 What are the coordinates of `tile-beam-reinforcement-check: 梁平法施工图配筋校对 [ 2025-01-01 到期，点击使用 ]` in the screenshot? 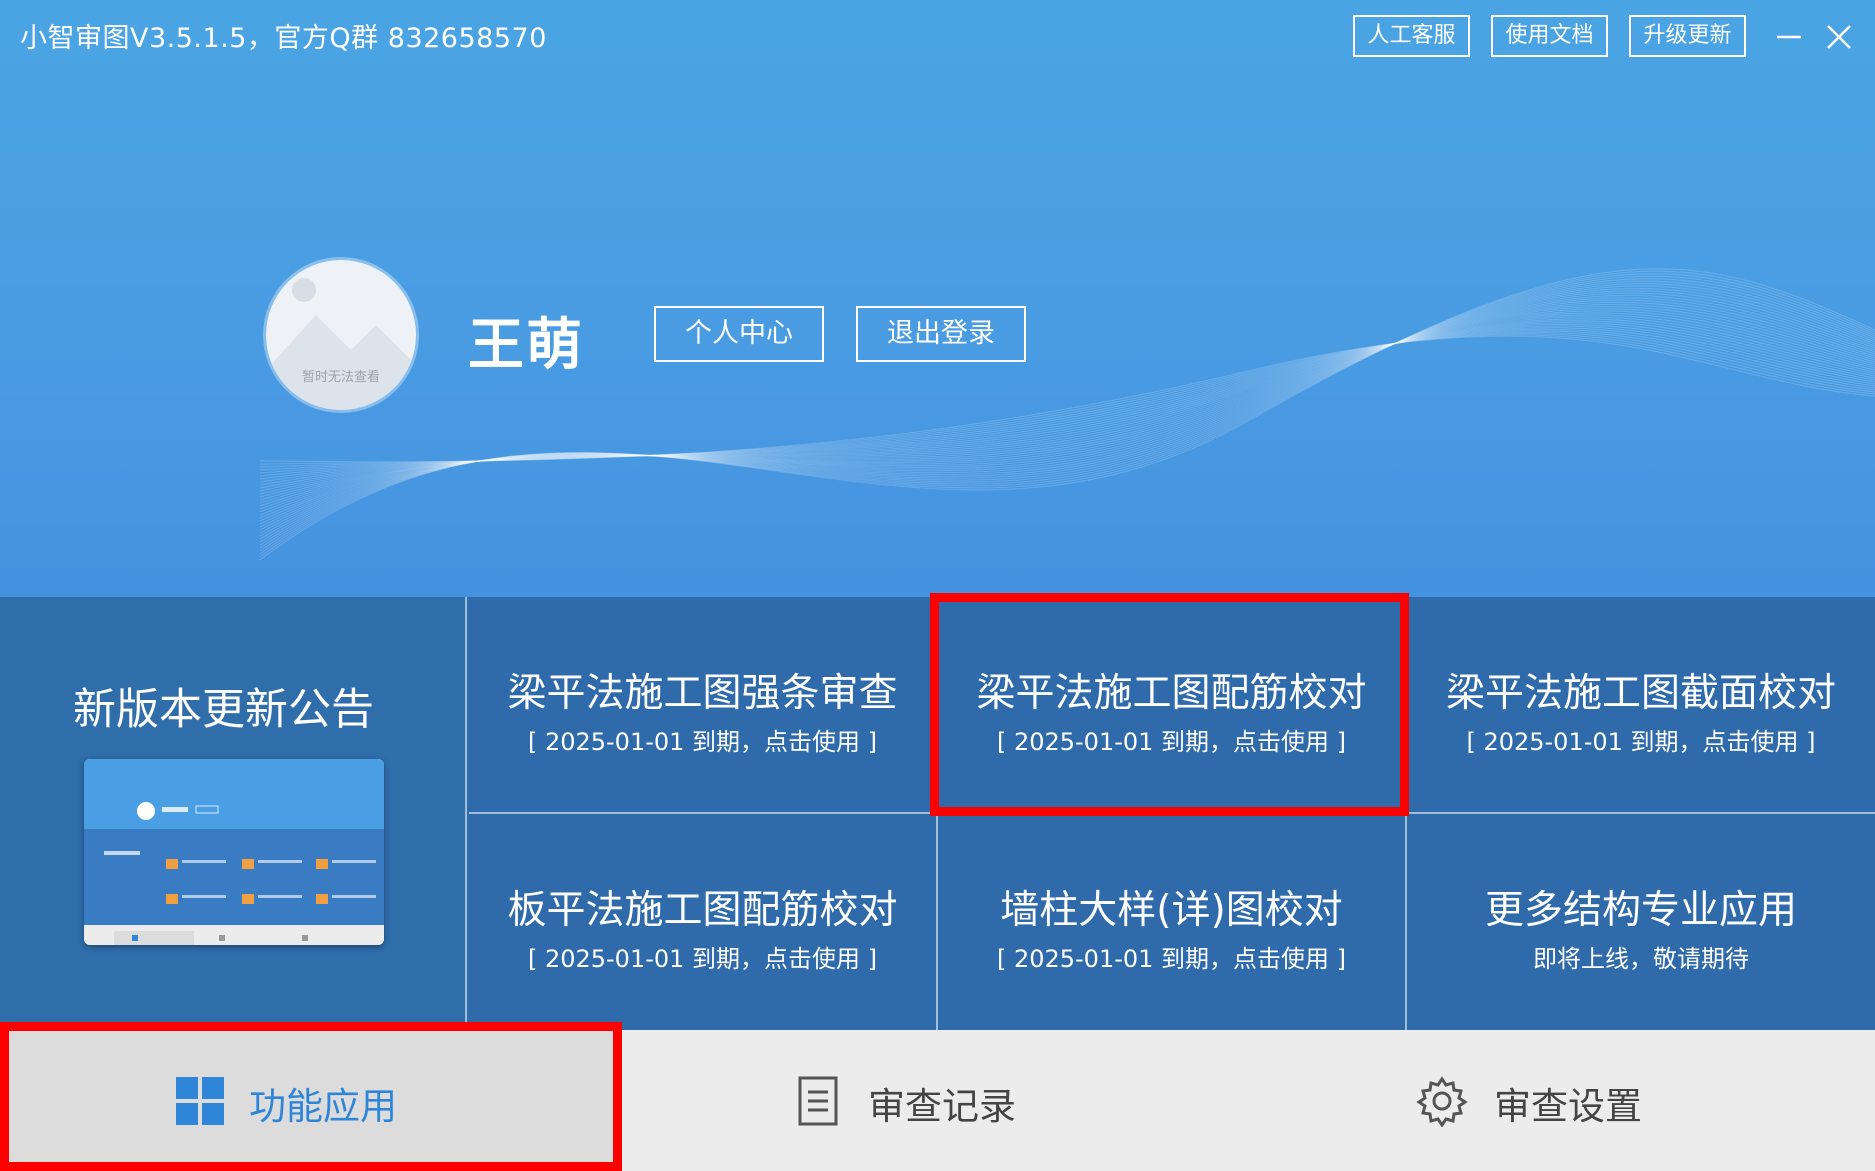 It's located at (1171, 705).